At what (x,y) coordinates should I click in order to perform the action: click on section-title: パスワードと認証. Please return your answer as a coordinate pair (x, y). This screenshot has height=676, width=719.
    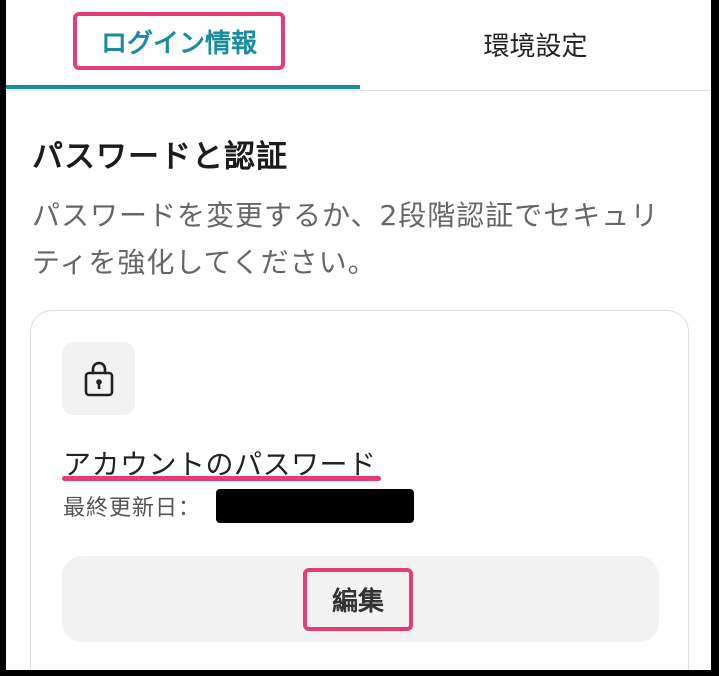
    Looking at the image, I should click on (160, 157).